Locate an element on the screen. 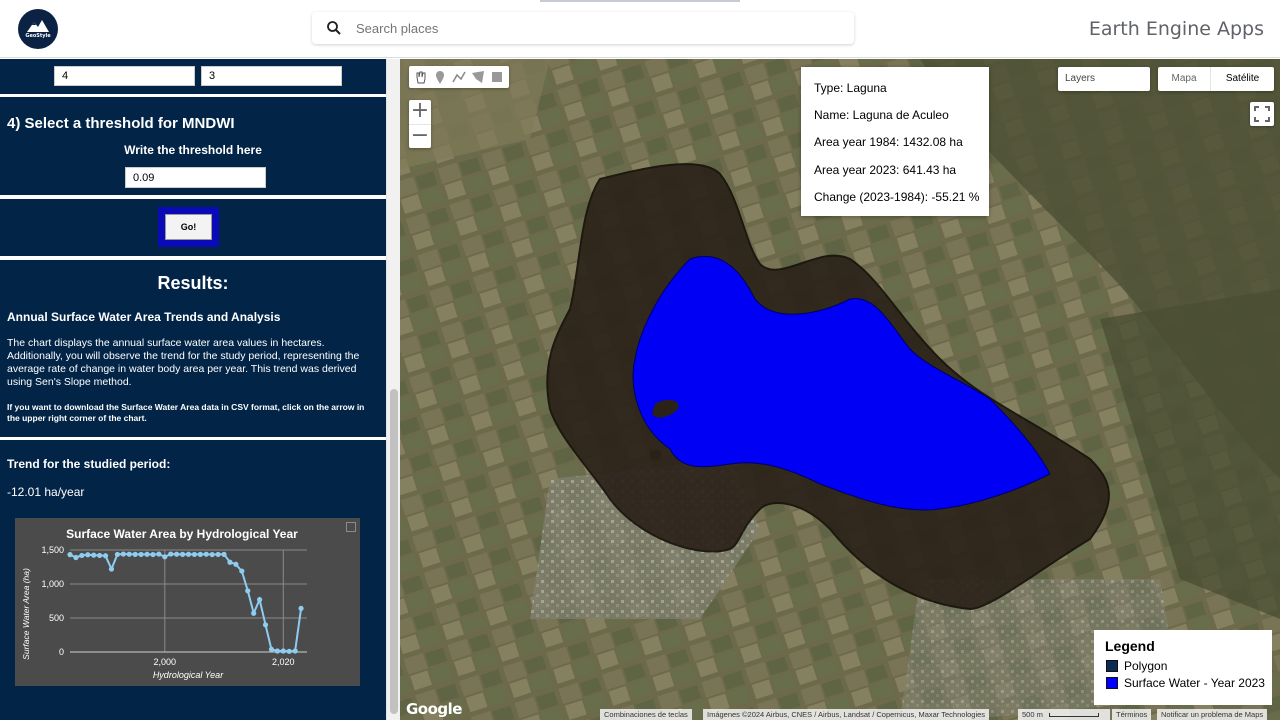  search-input is located at coordinates (596, 28).